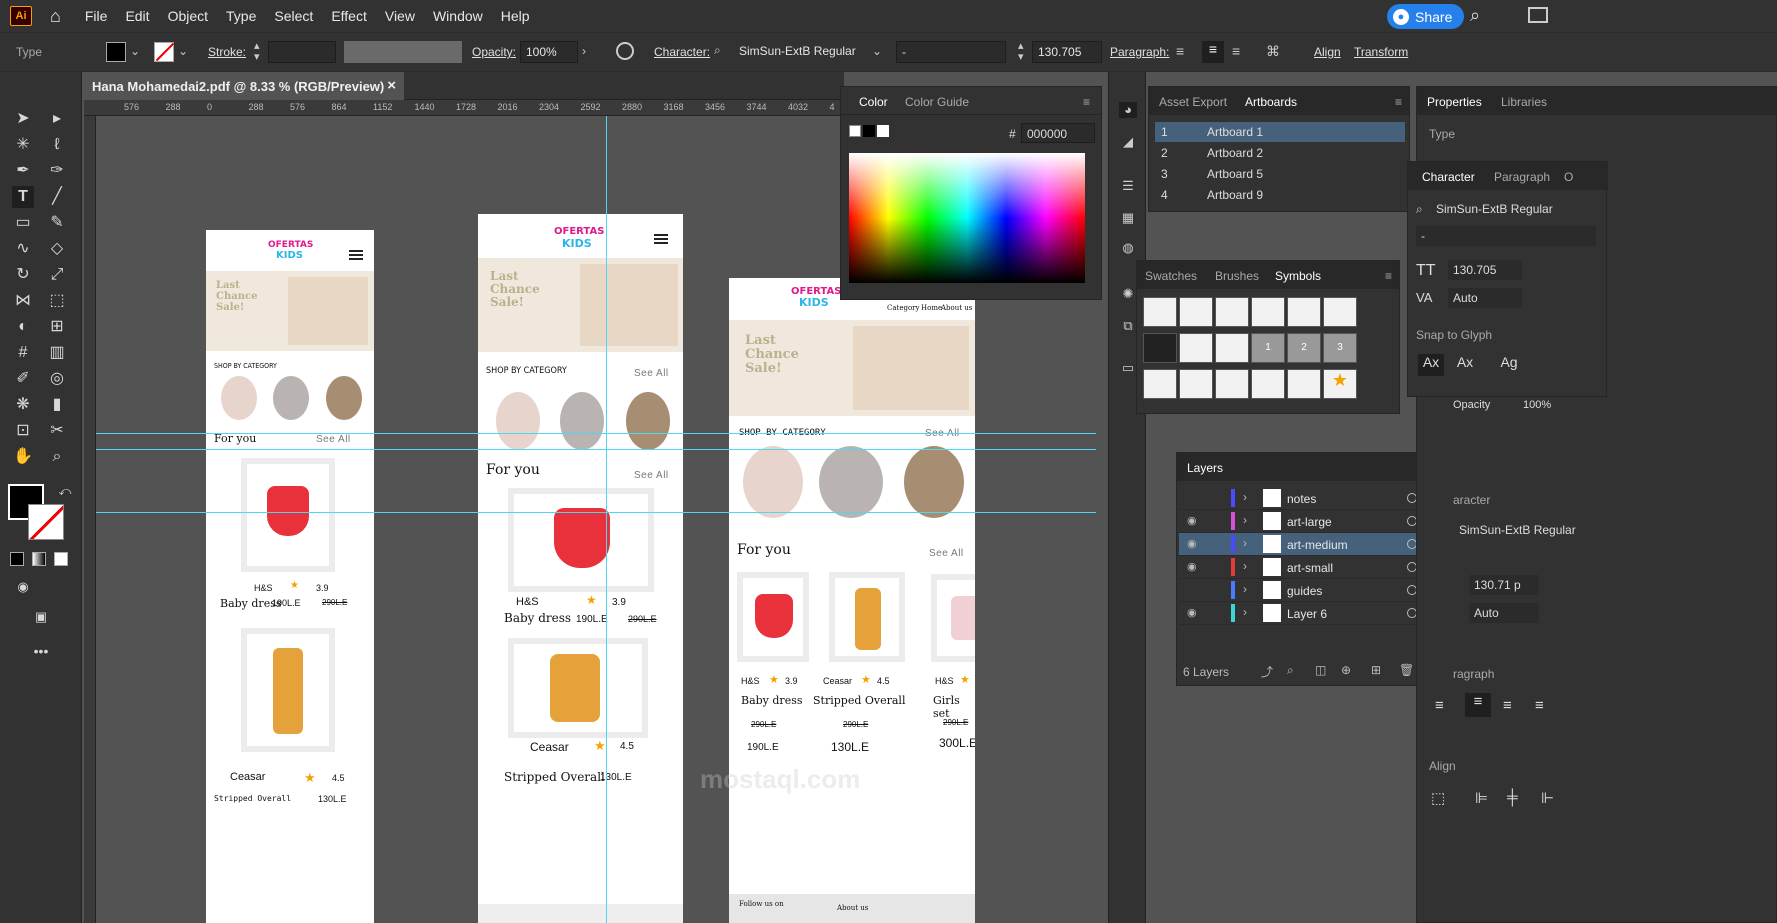 This screenshot has height=923, width=1777. I want to click on align-to-icon: ⬚, so click(1438, 798).